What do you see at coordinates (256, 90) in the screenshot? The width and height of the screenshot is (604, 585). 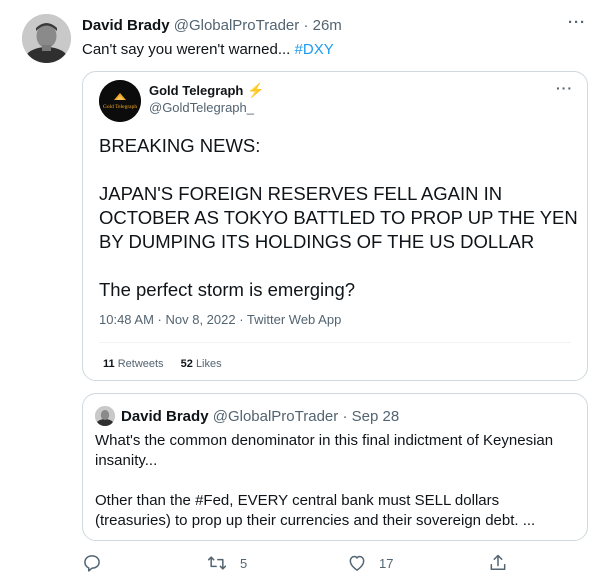 I see `lightning-bolt-icon: ⚡` at bounding box center [256, 90].